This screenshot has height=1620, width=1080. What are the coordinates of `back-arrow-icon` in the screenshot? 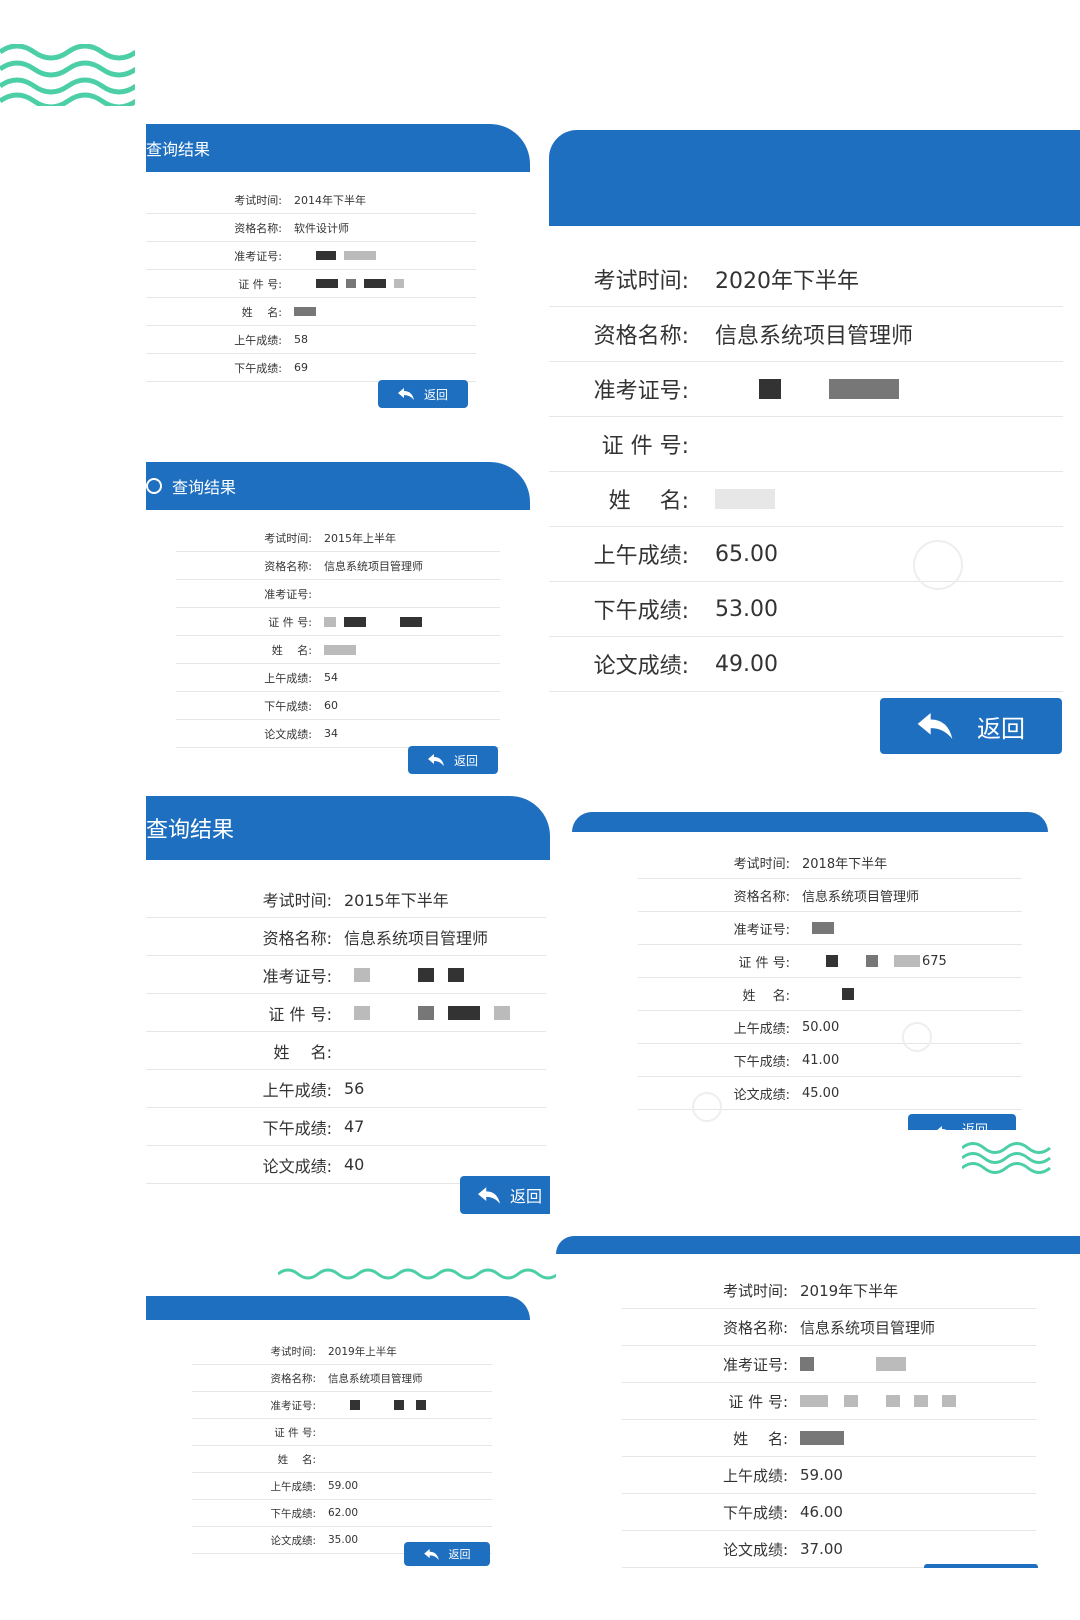 It's located at (489, 1195).